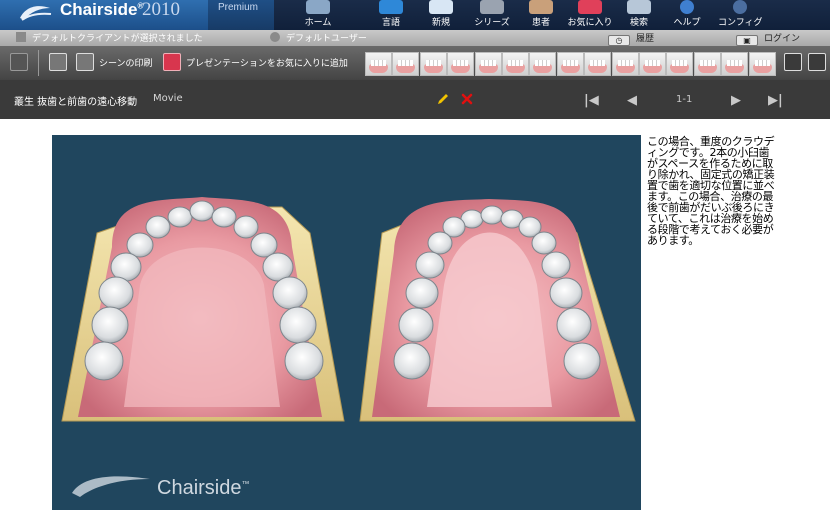  What do you see at coordinates (441, 15) in the screenshot?
I see `nav-new-button: 新規` at bounding box center [441, 15].